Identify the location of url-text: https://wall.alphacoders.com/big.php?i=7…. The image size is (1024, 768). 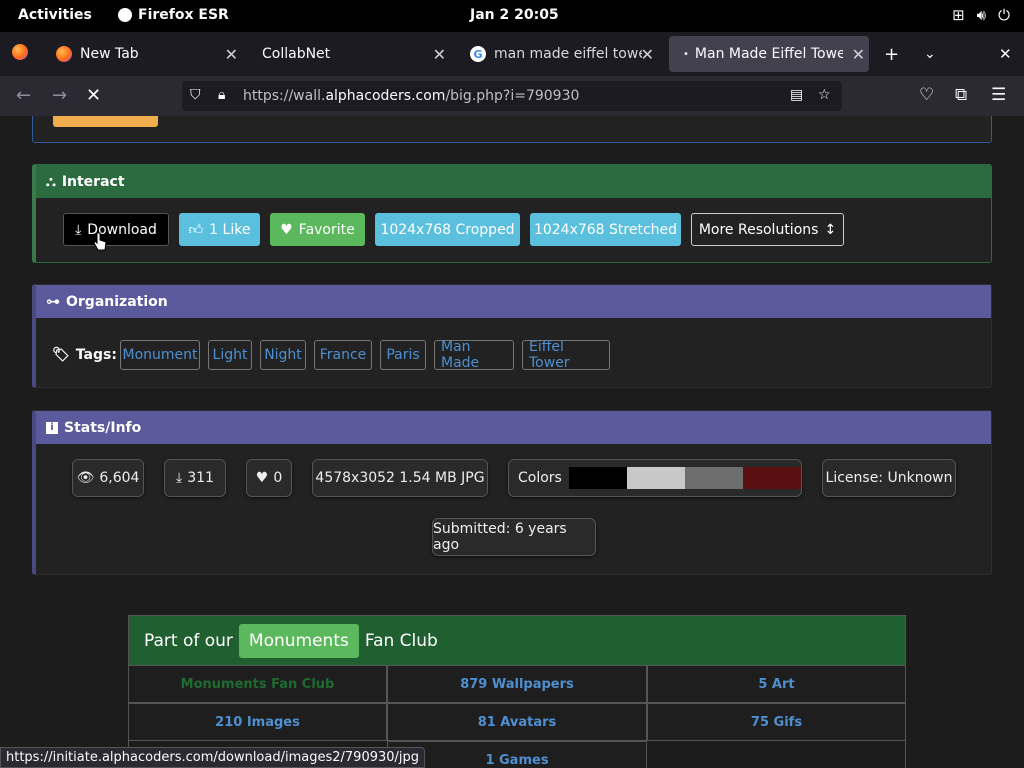
(411, 96).